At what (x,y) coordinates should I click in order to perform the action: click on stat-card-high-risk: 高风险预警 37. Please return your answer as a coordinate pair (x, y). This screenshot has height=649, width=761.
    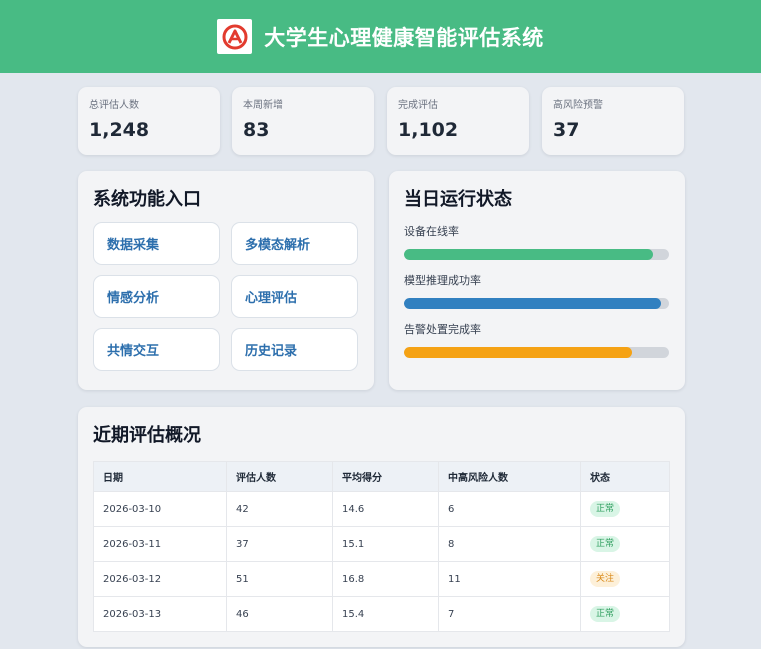
    Looking at the image, I should click on (613, 121).